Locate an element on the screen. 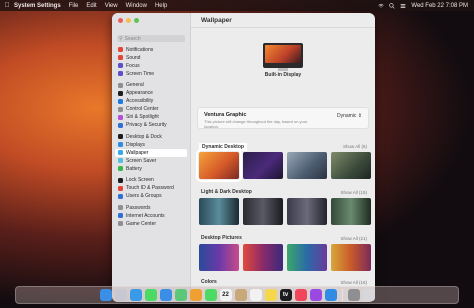  close-button is located at coordinates (120, 20).